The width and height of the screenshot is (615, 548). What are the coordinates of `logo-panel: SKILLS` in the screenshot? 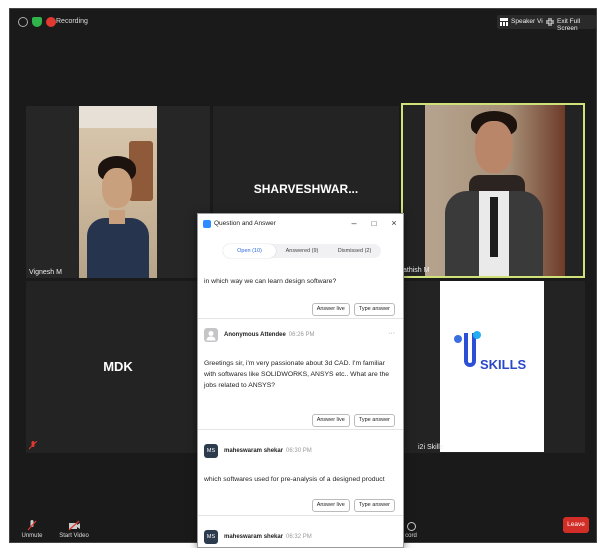 It's located at (492, 366).